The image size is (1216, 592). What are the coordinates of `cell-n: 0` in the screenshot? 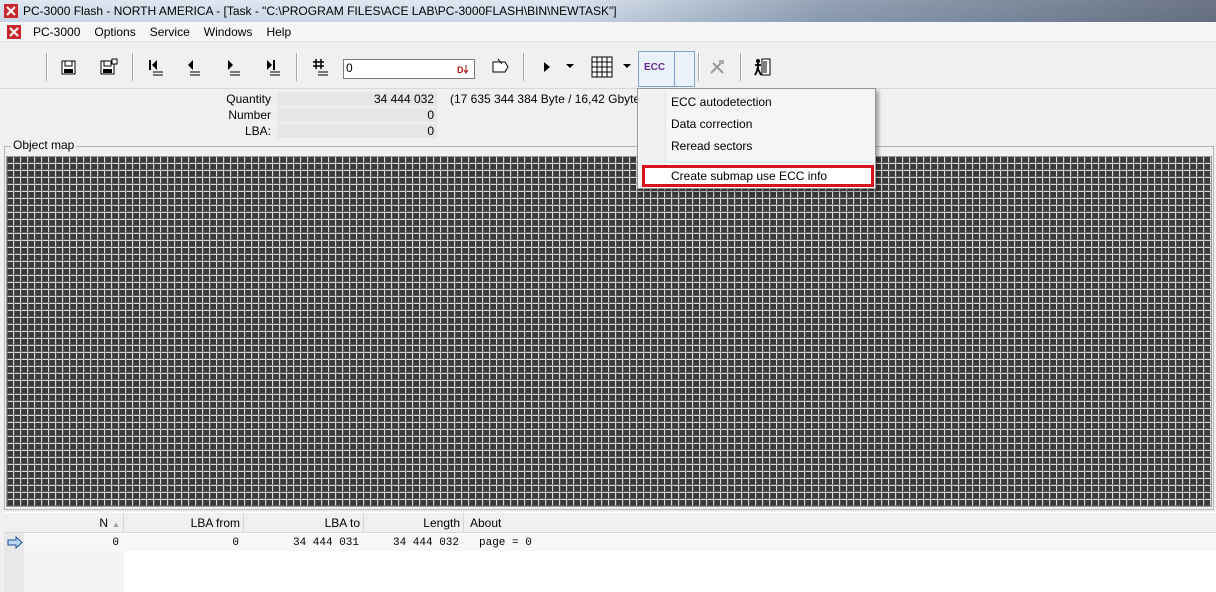 It's located at (115, 543).